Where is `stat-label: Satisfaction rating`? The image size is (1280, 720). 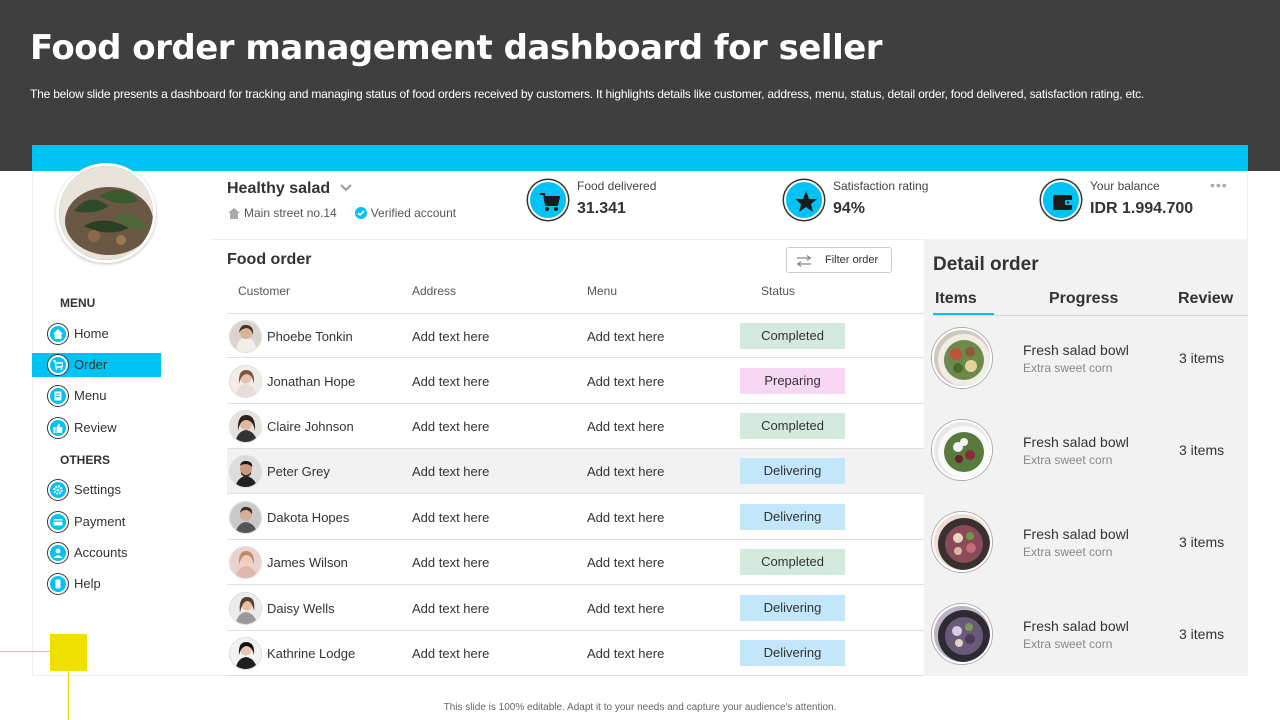 stat-label: Satisfaction rating is located at coordinates (881, 186).